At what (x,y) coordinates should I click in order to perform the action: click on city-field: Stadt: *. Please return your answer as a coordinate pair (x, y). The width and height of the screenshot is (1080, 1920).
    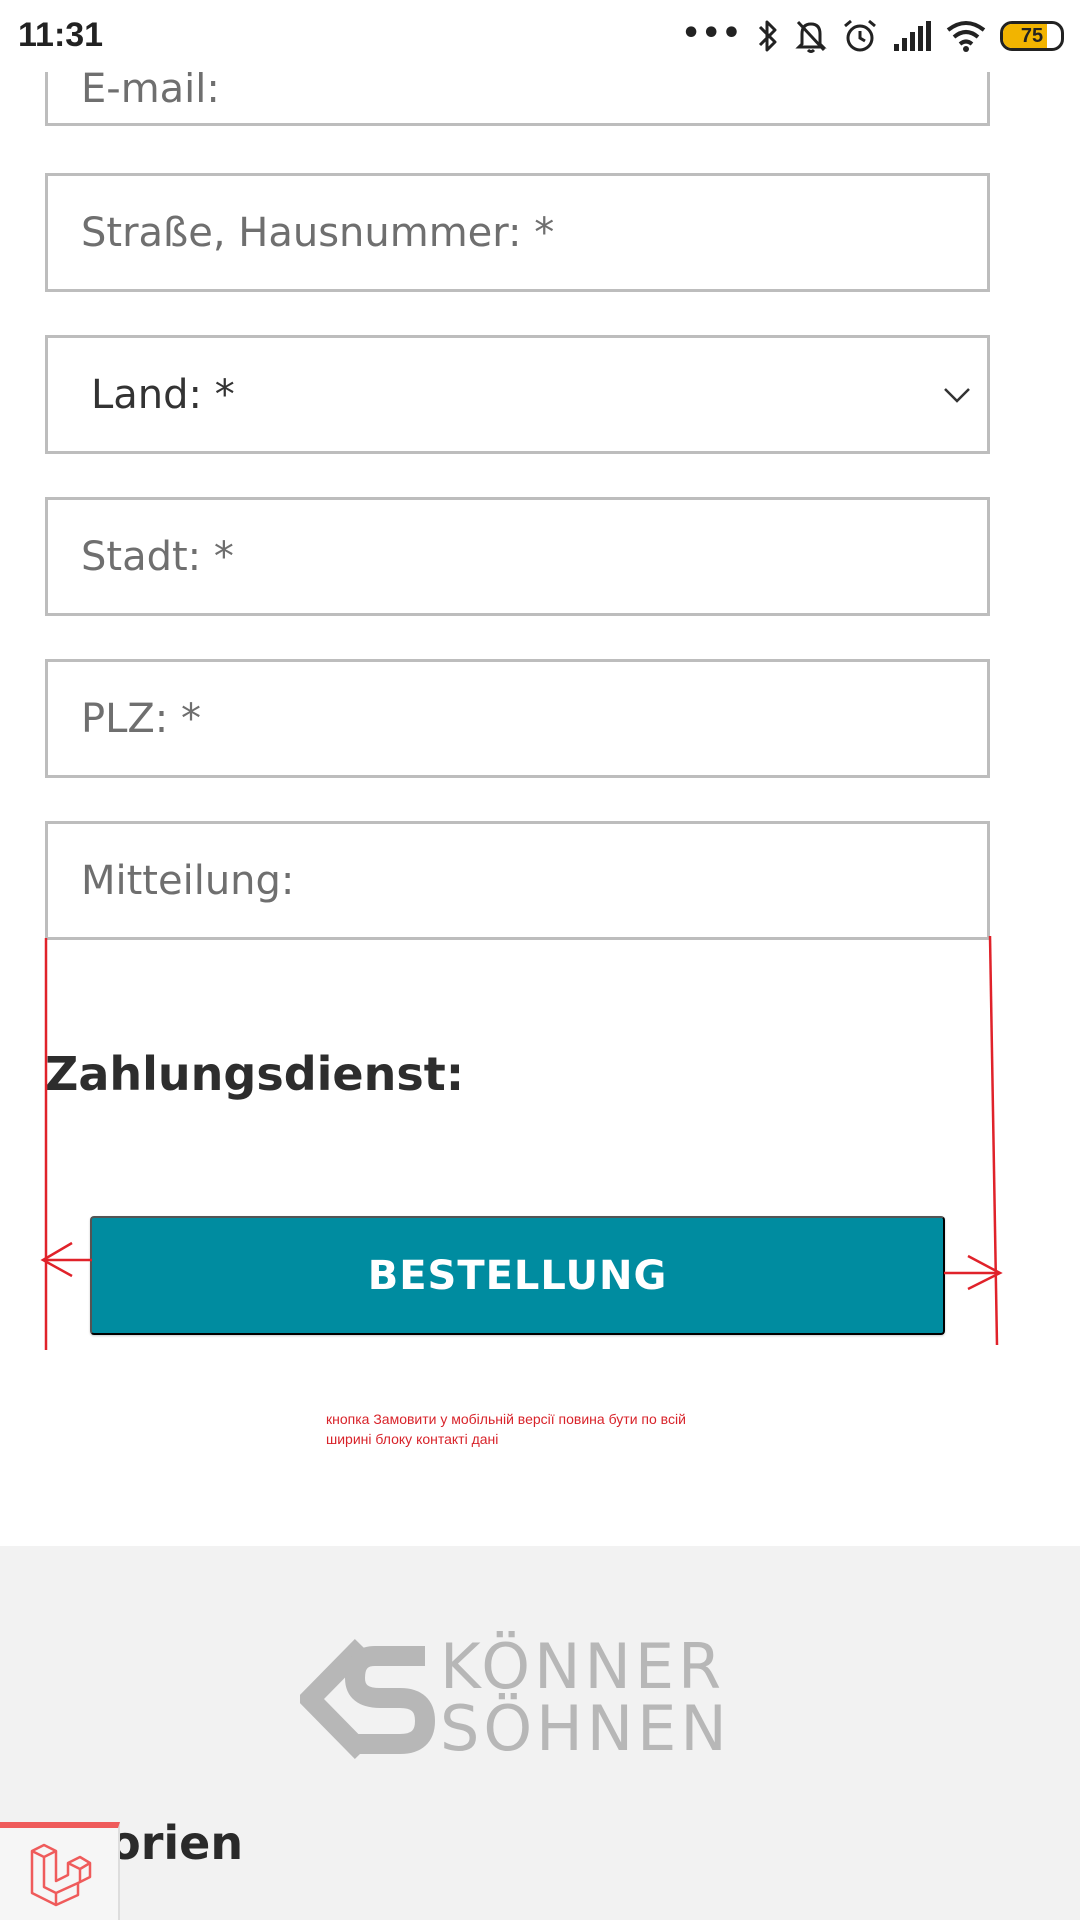
    Looking at the image, I should click on (517, 556).